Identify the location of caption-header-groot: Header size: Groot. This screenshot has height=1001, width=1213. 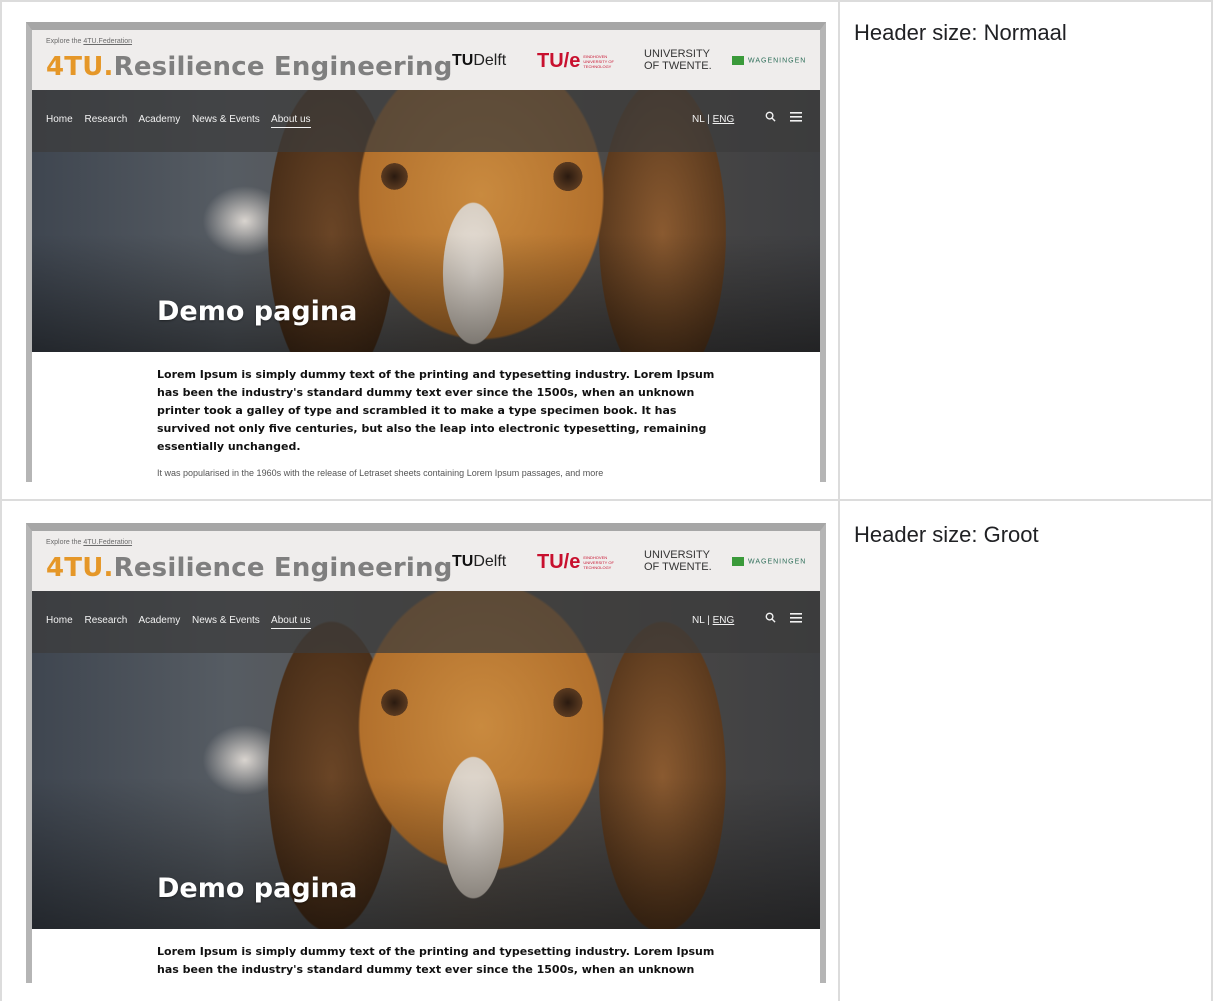
(946, 534).